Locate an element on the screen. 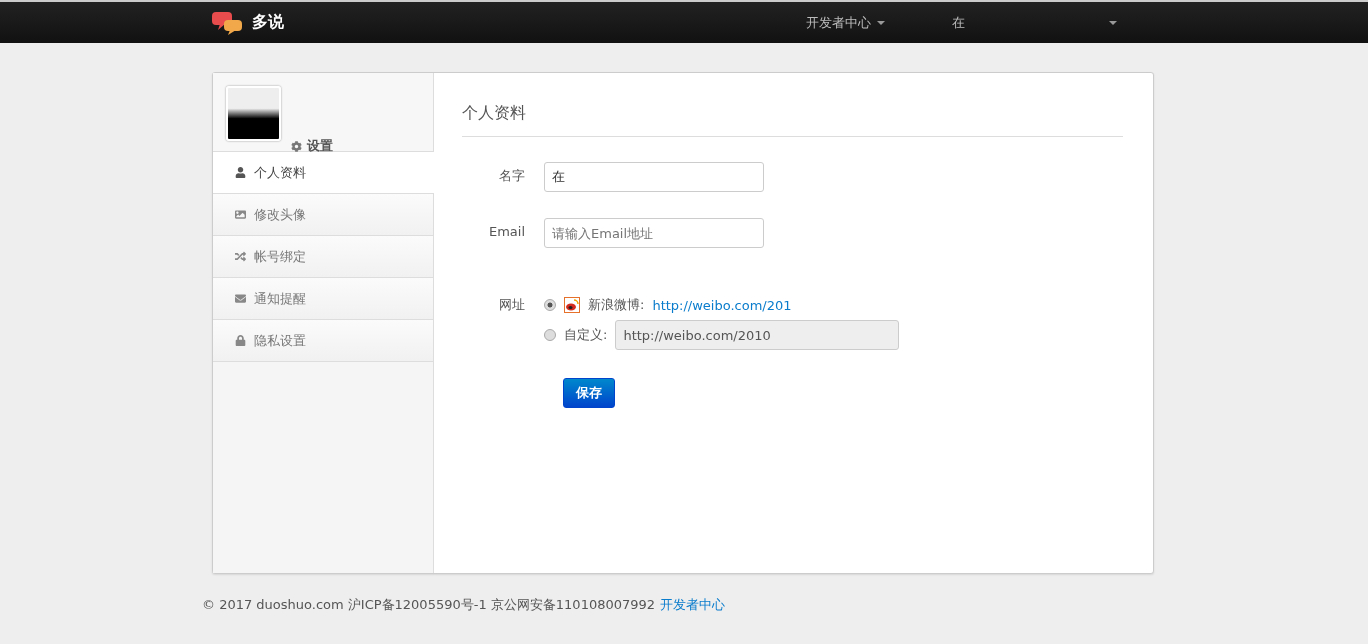 This screenshot has height=644, width=1368. footer-link: 开发者中心 is located at coordinates (693, 605).